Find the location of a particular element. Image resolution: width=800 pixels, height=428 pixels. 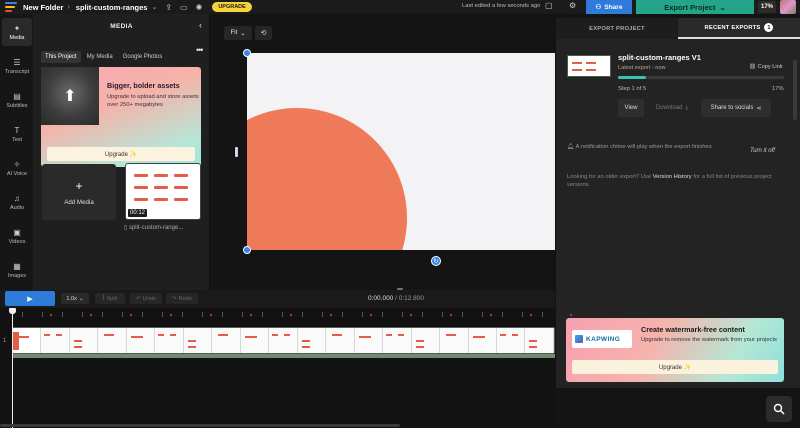

panel-scrollbar is located at coordinates (795, 90).